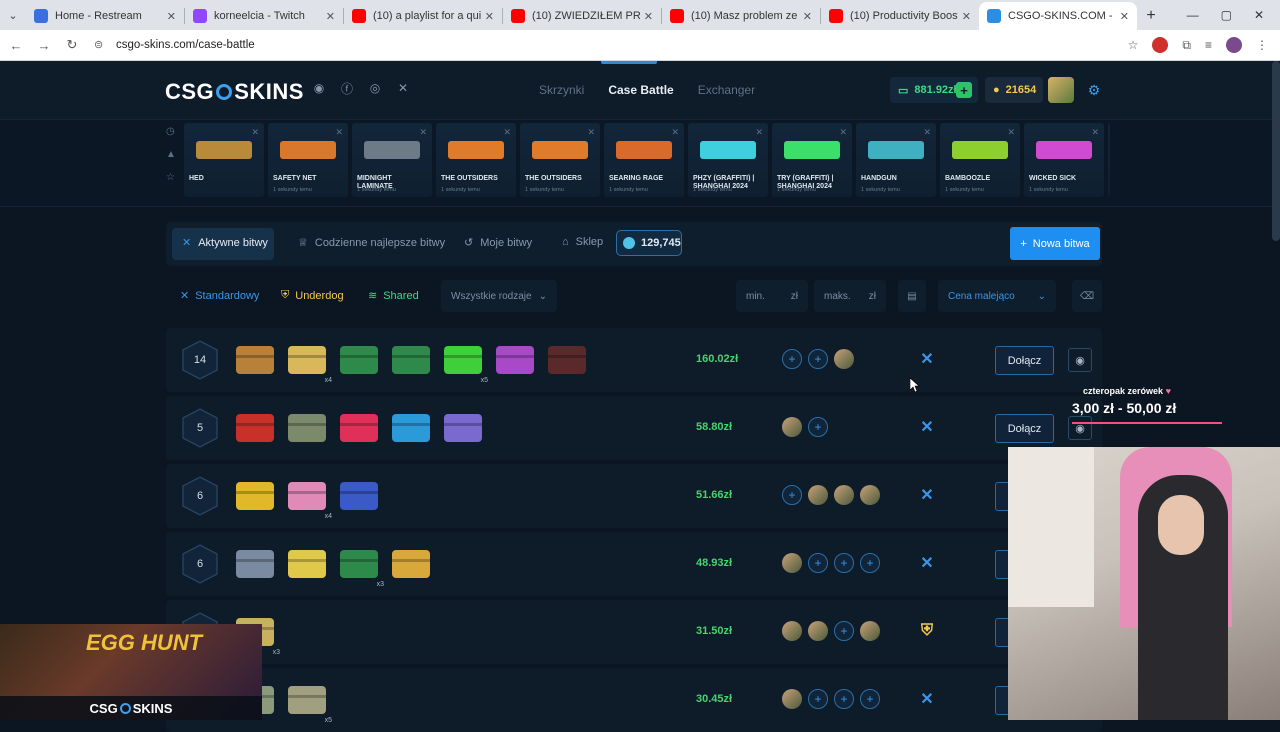 The width and height of the screenshot is (1280, 732). What do you see at coordinates (1064, 160) in the screenshot?
I see `drop-card: ✕ WICKED SICK 1 sekundy temu` at bounding box center [1064, 160].